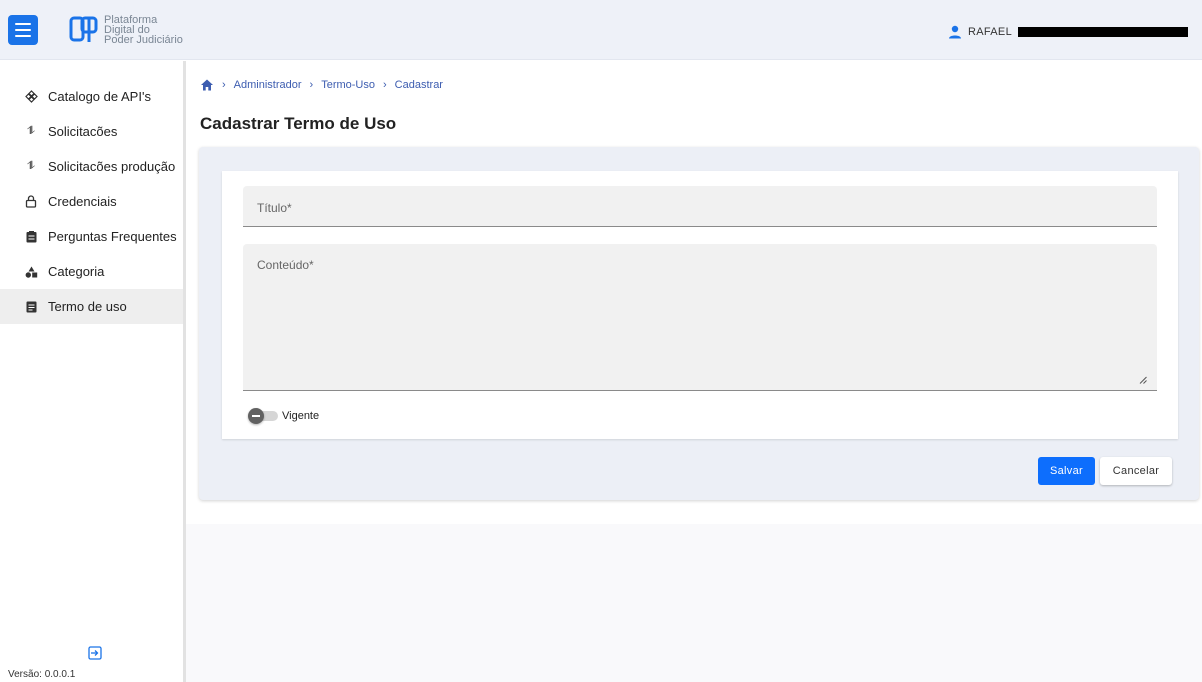 This screenshot has width=1202, height=682. What do you see at coordinates (285, 265) in the screenshot?
I see `content-field-label: Conteúdo*` at bounding box center [285, 265].